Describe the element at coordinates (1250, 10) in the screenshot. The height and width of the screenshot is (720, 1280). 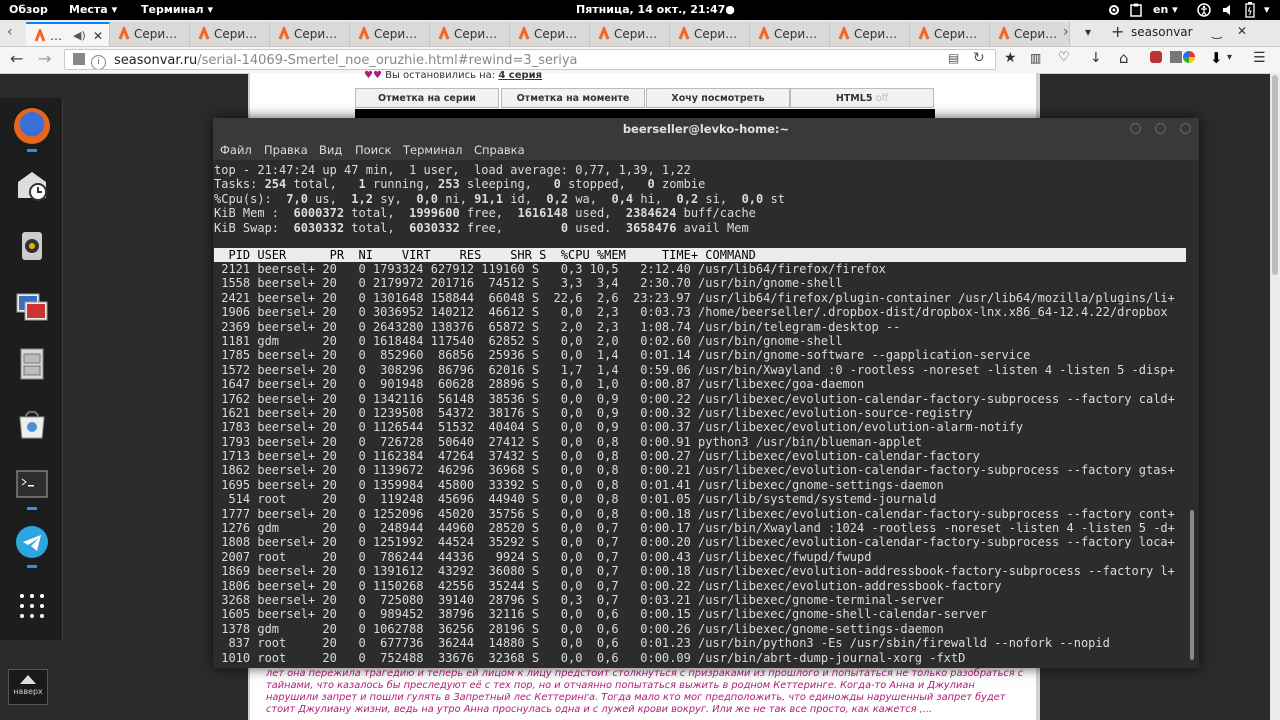
I see `battery-icon` at that location.